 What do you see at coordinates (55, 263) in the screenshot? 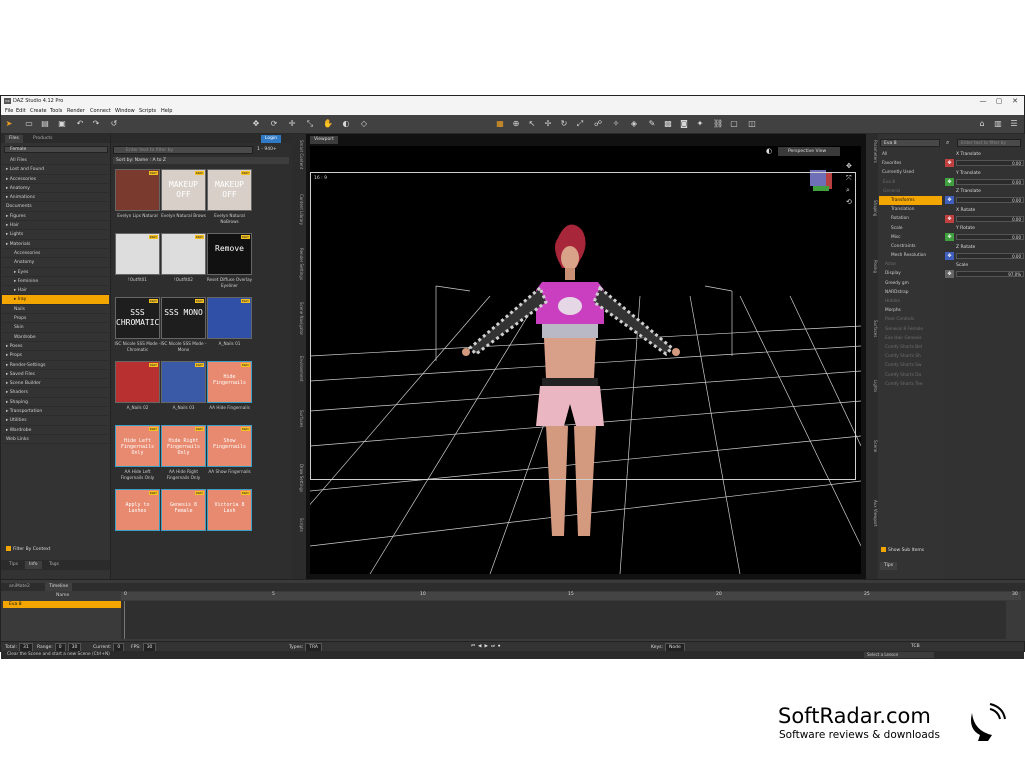
I see `tree-item: Anatomy` at bounding box center [55, 263].